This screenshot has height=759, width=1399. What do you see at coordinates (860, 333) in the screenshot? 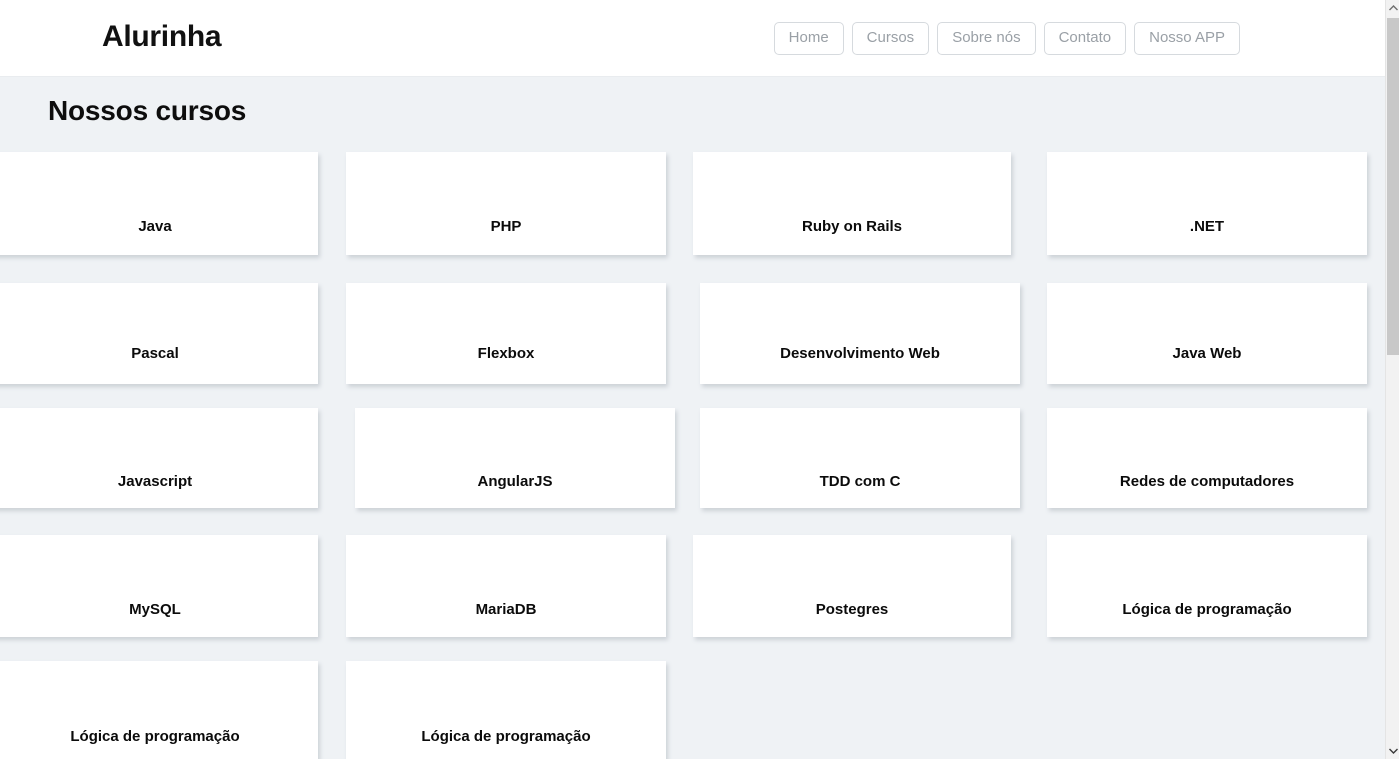
I see `course-card: Desenvolvimento Web` at bounding box center [860, 333].